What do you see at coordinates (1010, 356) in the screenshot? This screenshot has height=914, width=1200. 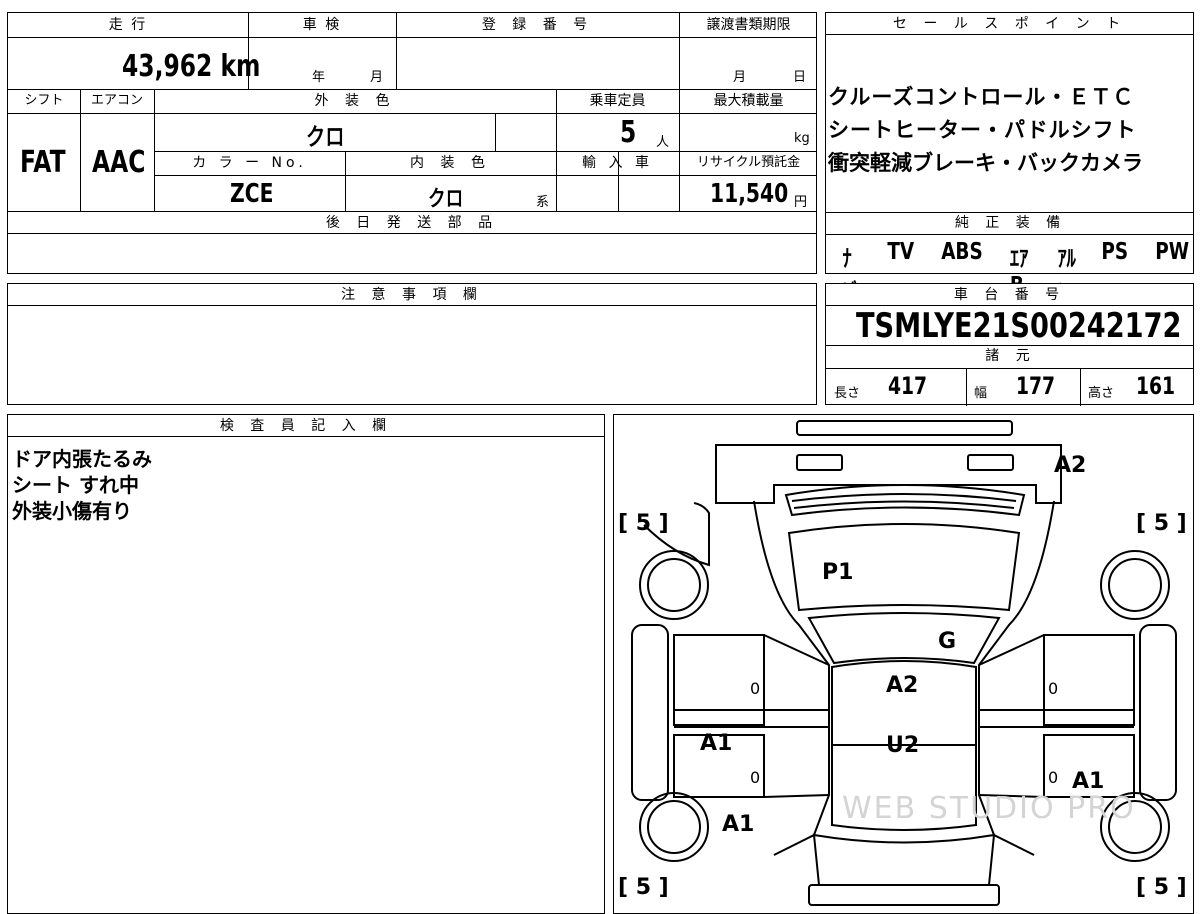 I see `specs-label: 諸 元` at bounding box center [1010, 356].